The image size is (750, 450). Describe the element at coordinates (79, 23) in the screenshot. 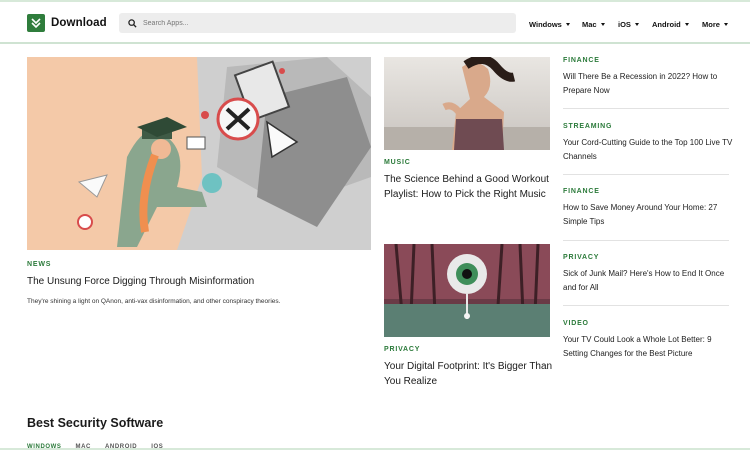

I see `brand-name: Download` at that location.